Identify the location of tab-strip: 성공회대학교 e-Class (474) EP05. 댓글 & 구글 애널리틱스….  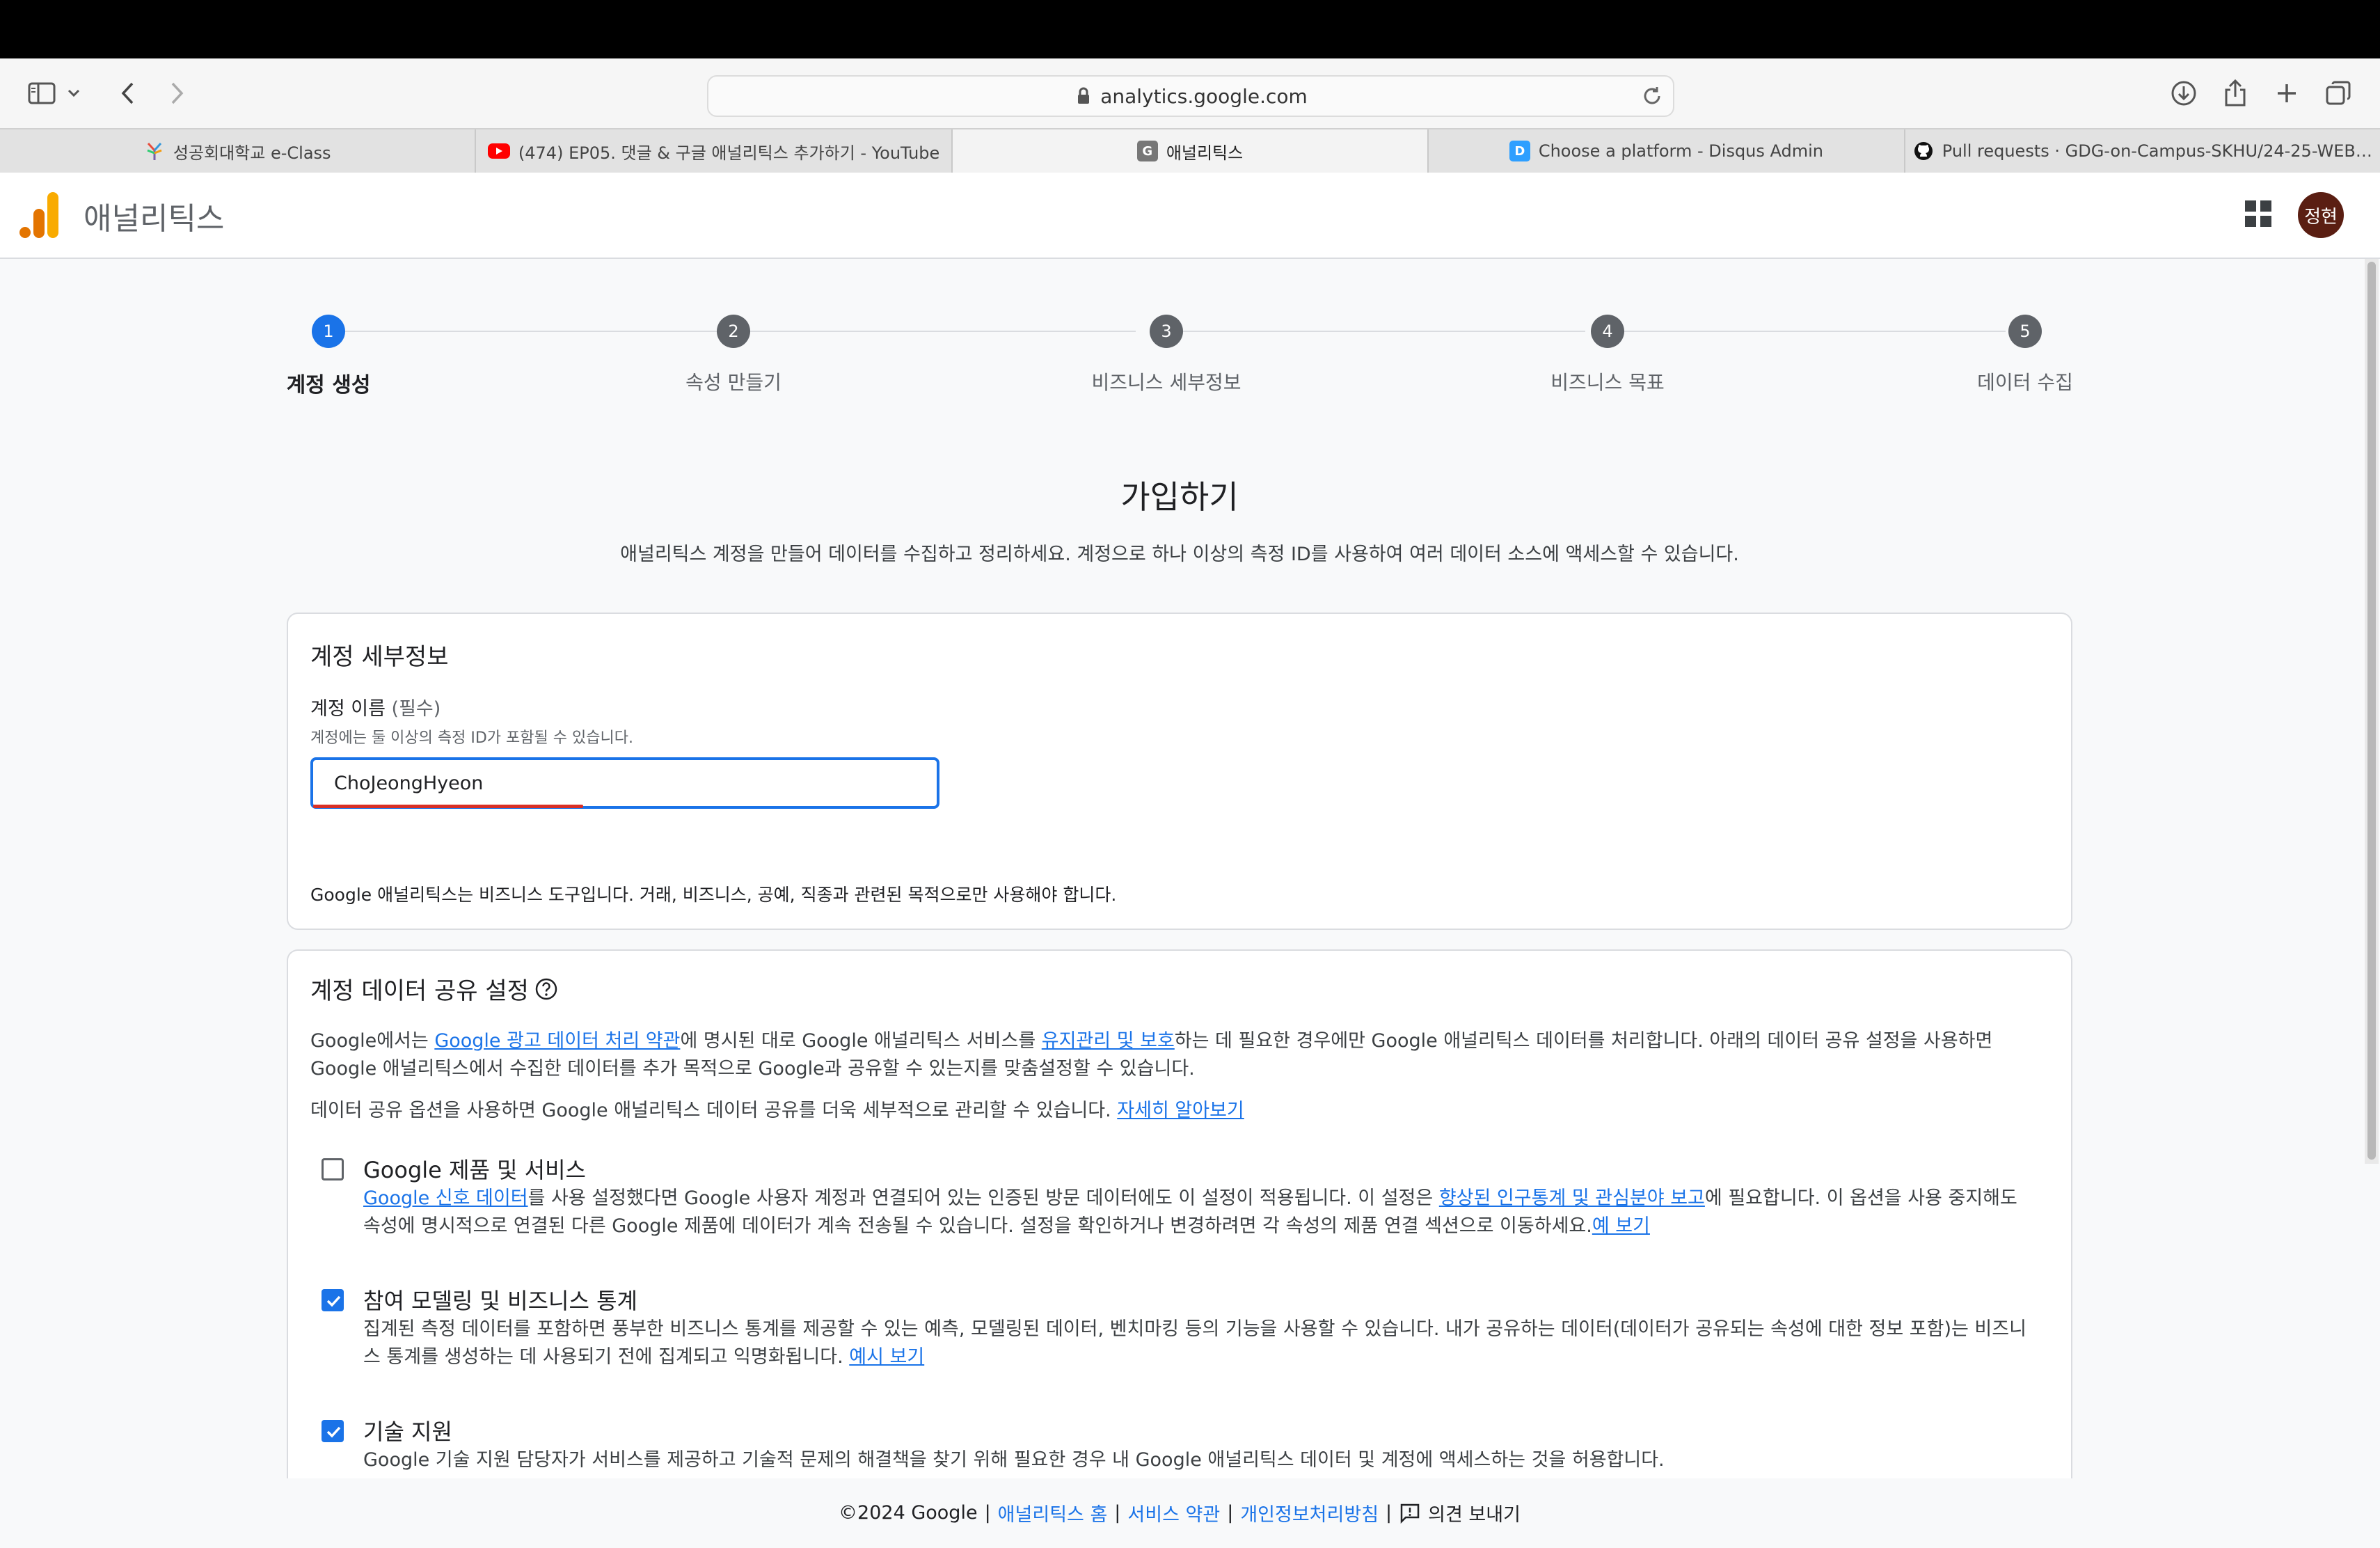
(1190, 151).